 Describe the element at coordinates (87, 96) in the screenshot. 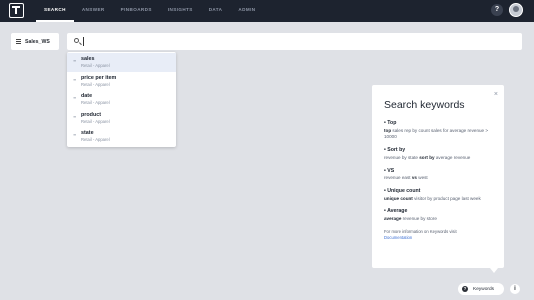

I see `suggestion-label: date` at that location.